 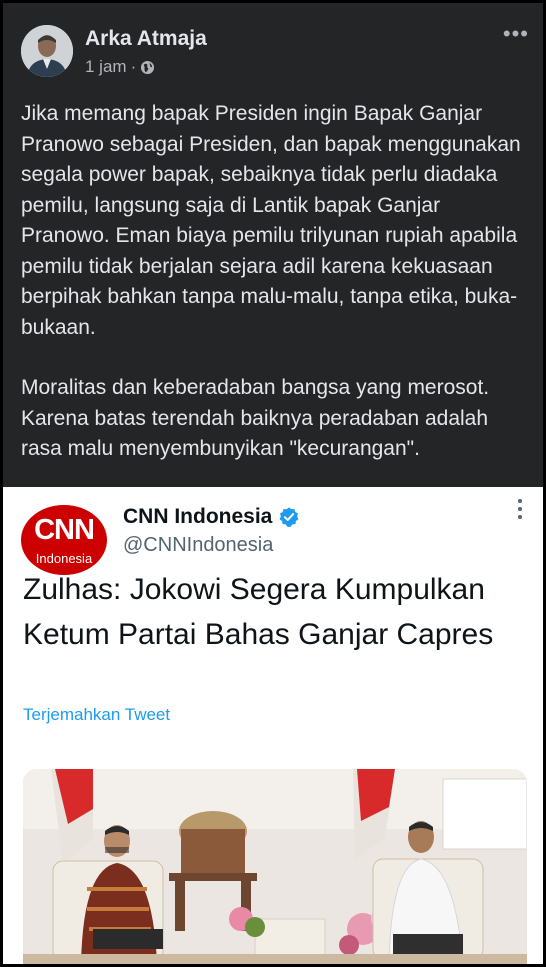 I want to click on cnn-logo-text: CNN, so click(x=64, y=530).